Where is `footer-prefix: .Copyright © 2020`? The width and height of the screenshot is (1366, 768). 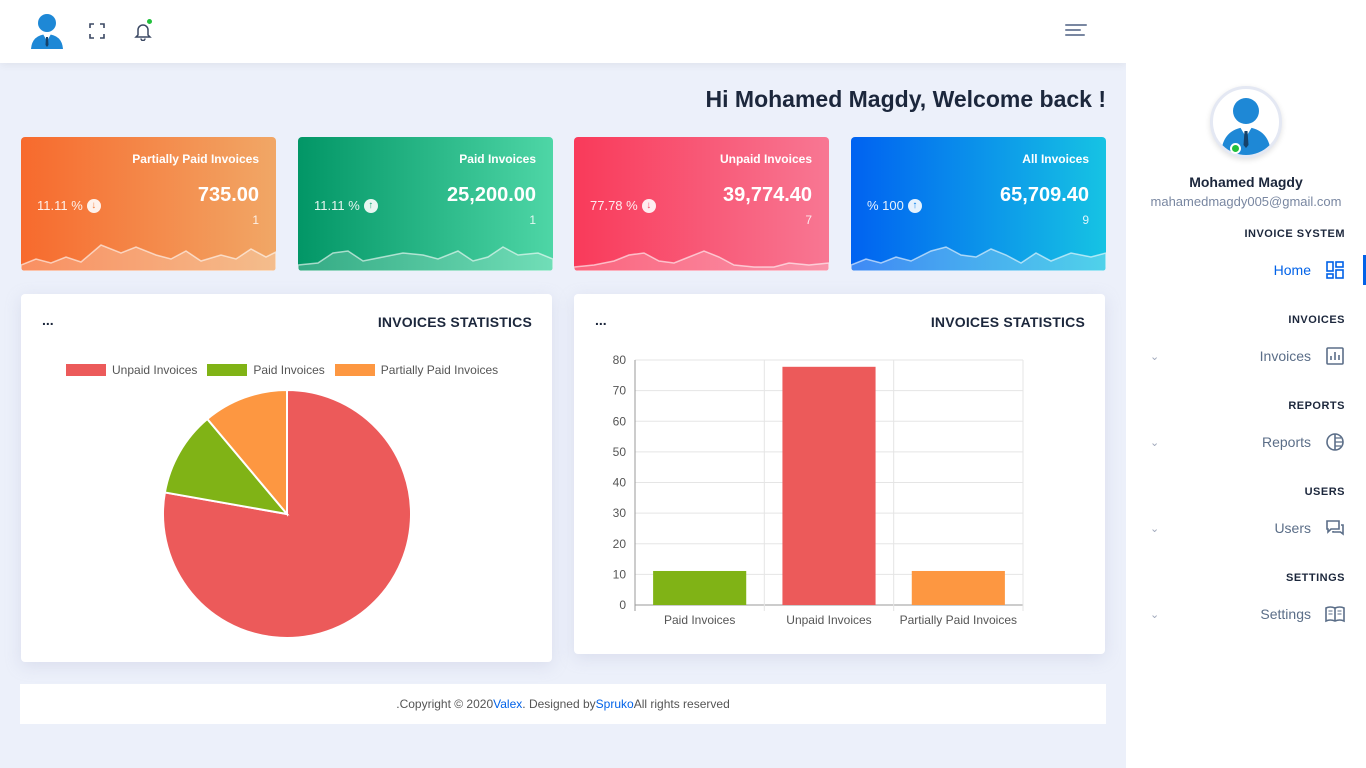 footer-prefix: .Copyright © 2020 is located at coordinates (445, 704).